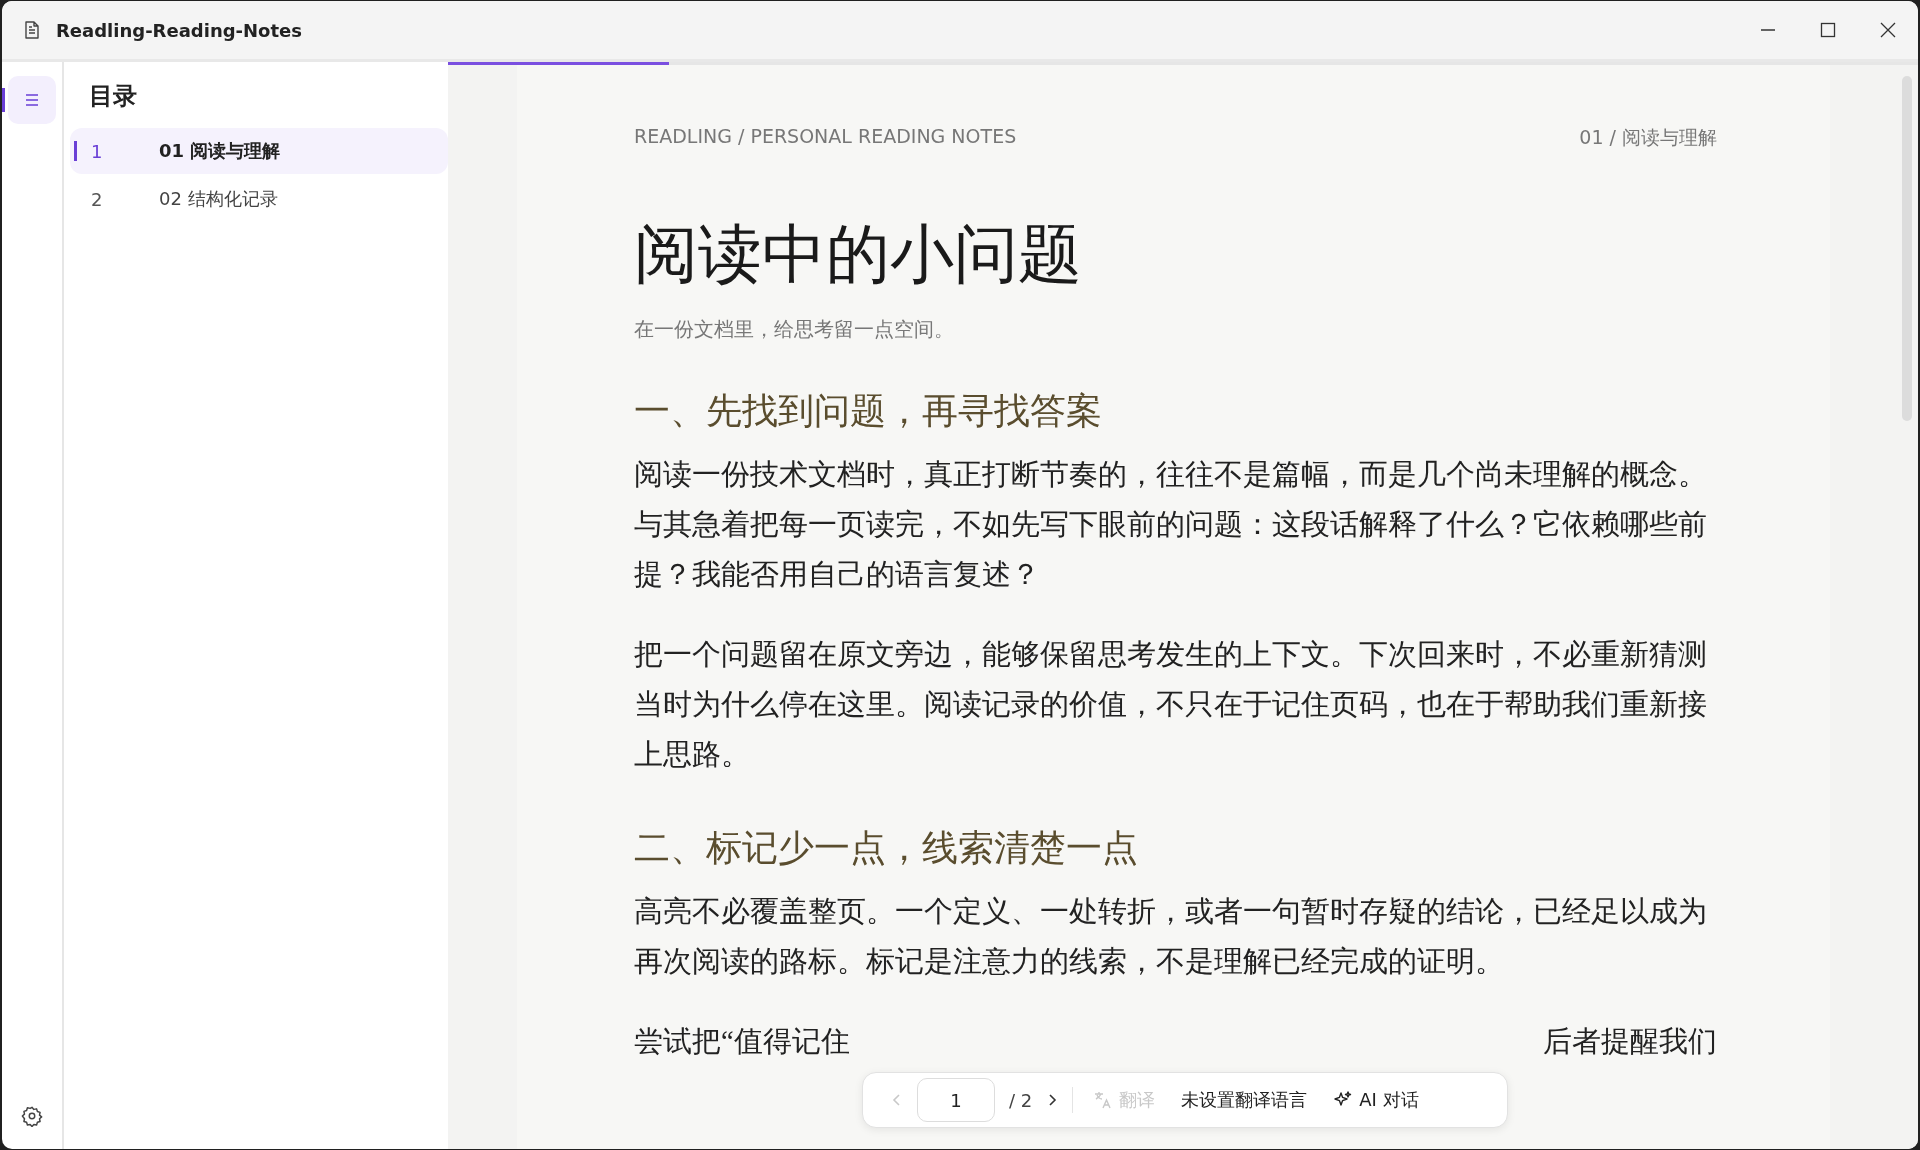  What do you see at coordinates (868, 411) in the screenshot?
I see `section-heading: 一、先找到问题，再寻找答案` at bounding box center [868, 411].